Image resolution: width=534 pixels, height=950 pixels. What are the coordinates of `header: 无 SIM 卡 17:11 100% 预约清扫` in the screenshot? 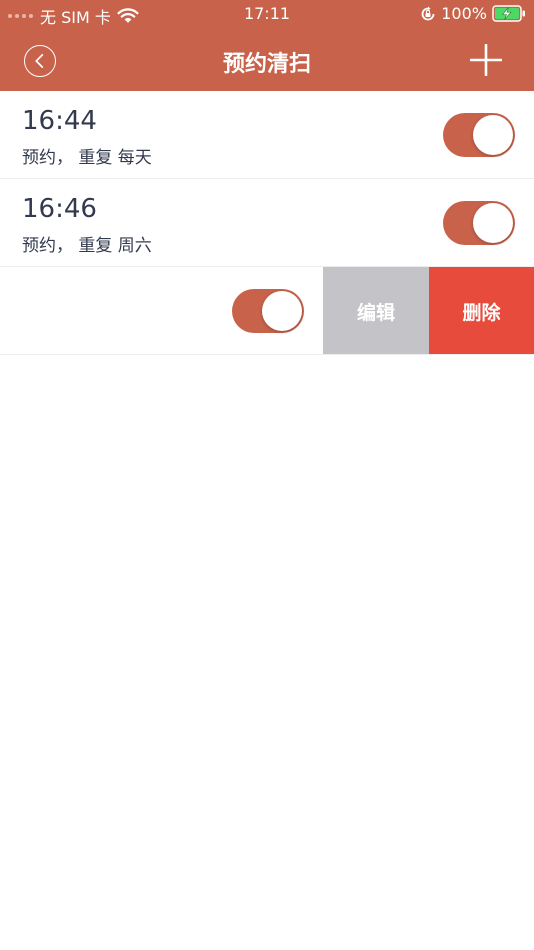 It's located at (267, 45).